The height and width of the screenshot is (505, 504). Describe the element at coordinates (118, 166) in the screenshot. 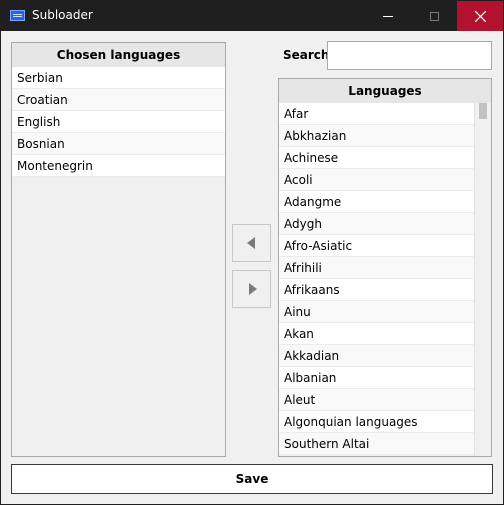

I see `list-item: Montenegrin` at that location.